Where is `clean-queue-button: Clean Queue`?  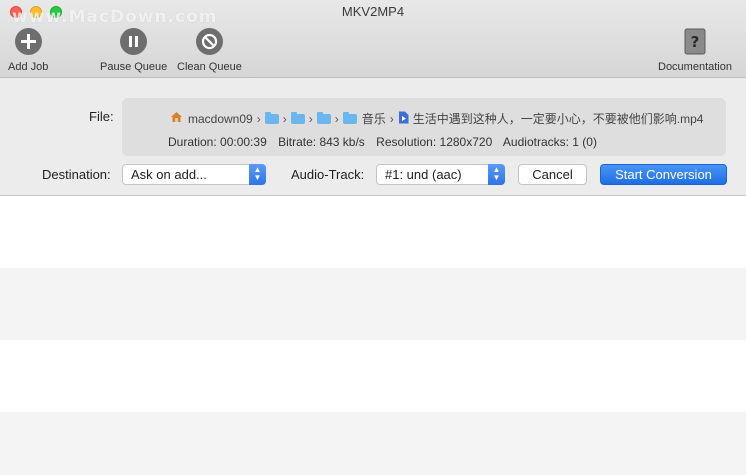 clean-queue-button: Clean Queue is located at coordinates (209, 50).